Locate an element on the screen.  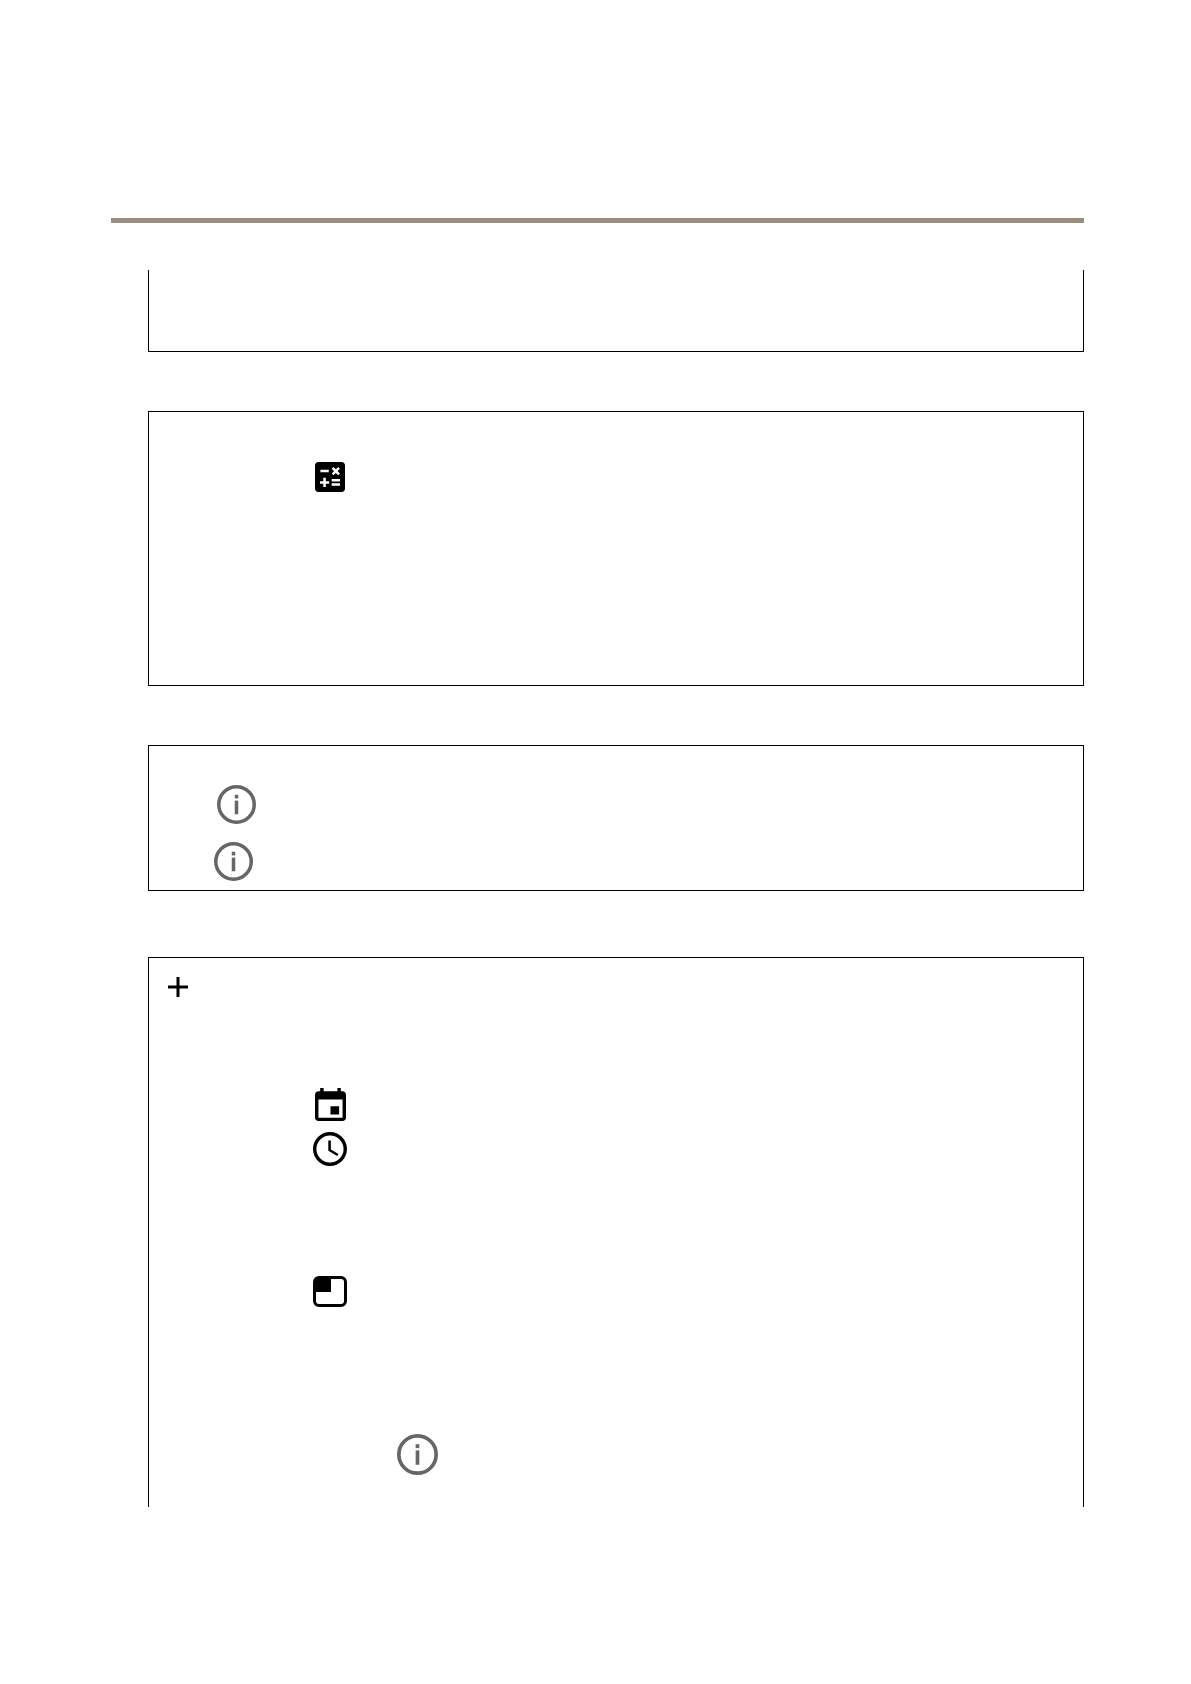
clock-icon is located at coordinates (330, 1149).